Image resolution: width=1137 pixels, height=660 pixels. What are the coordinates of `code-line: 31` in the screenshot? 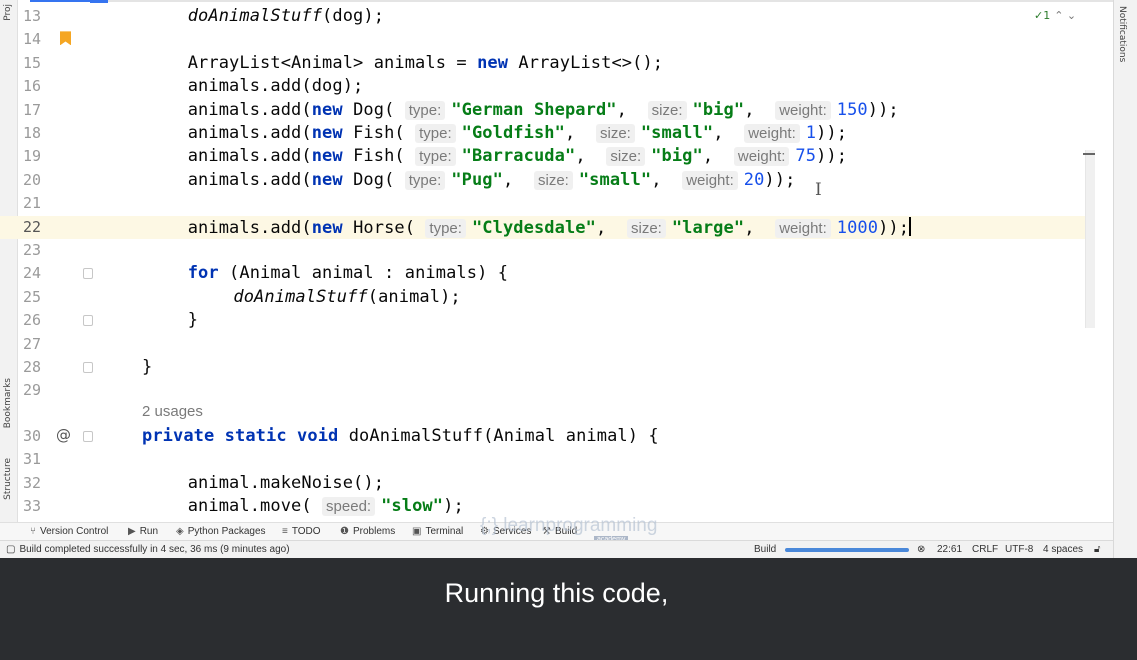 It's located at (547, 459).